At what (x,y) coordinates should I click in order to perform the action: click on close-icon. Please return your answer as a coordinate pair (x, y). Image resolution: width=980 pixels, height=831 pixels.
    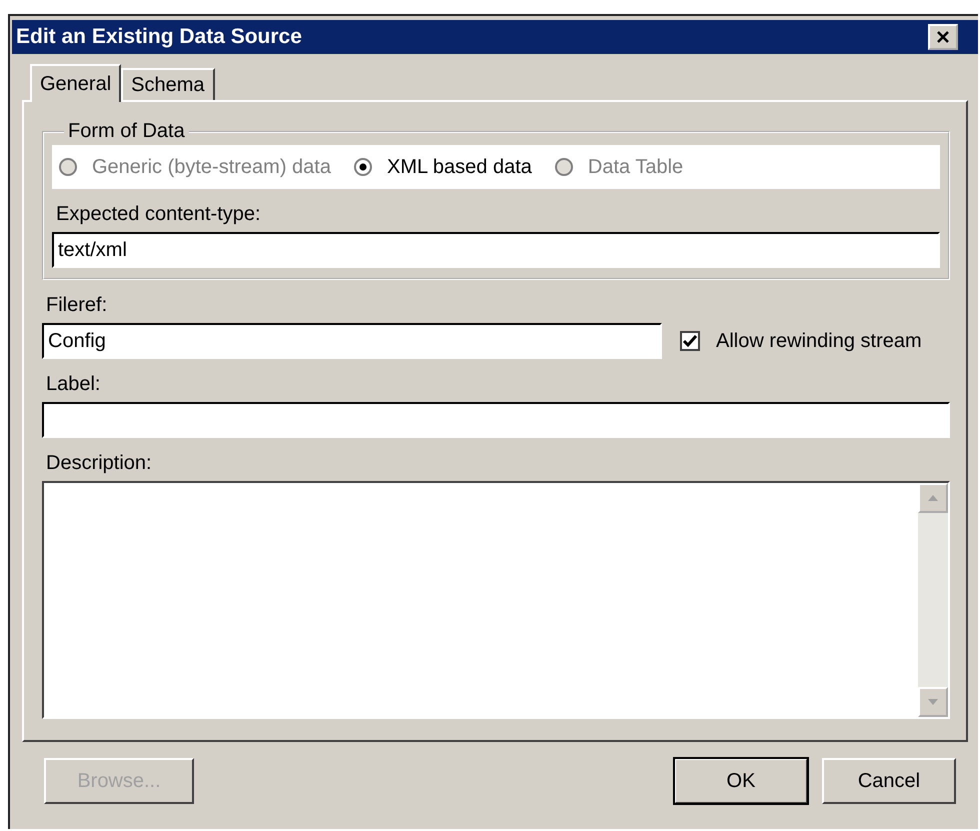
    Looking at the image, I should click on (943, 37).